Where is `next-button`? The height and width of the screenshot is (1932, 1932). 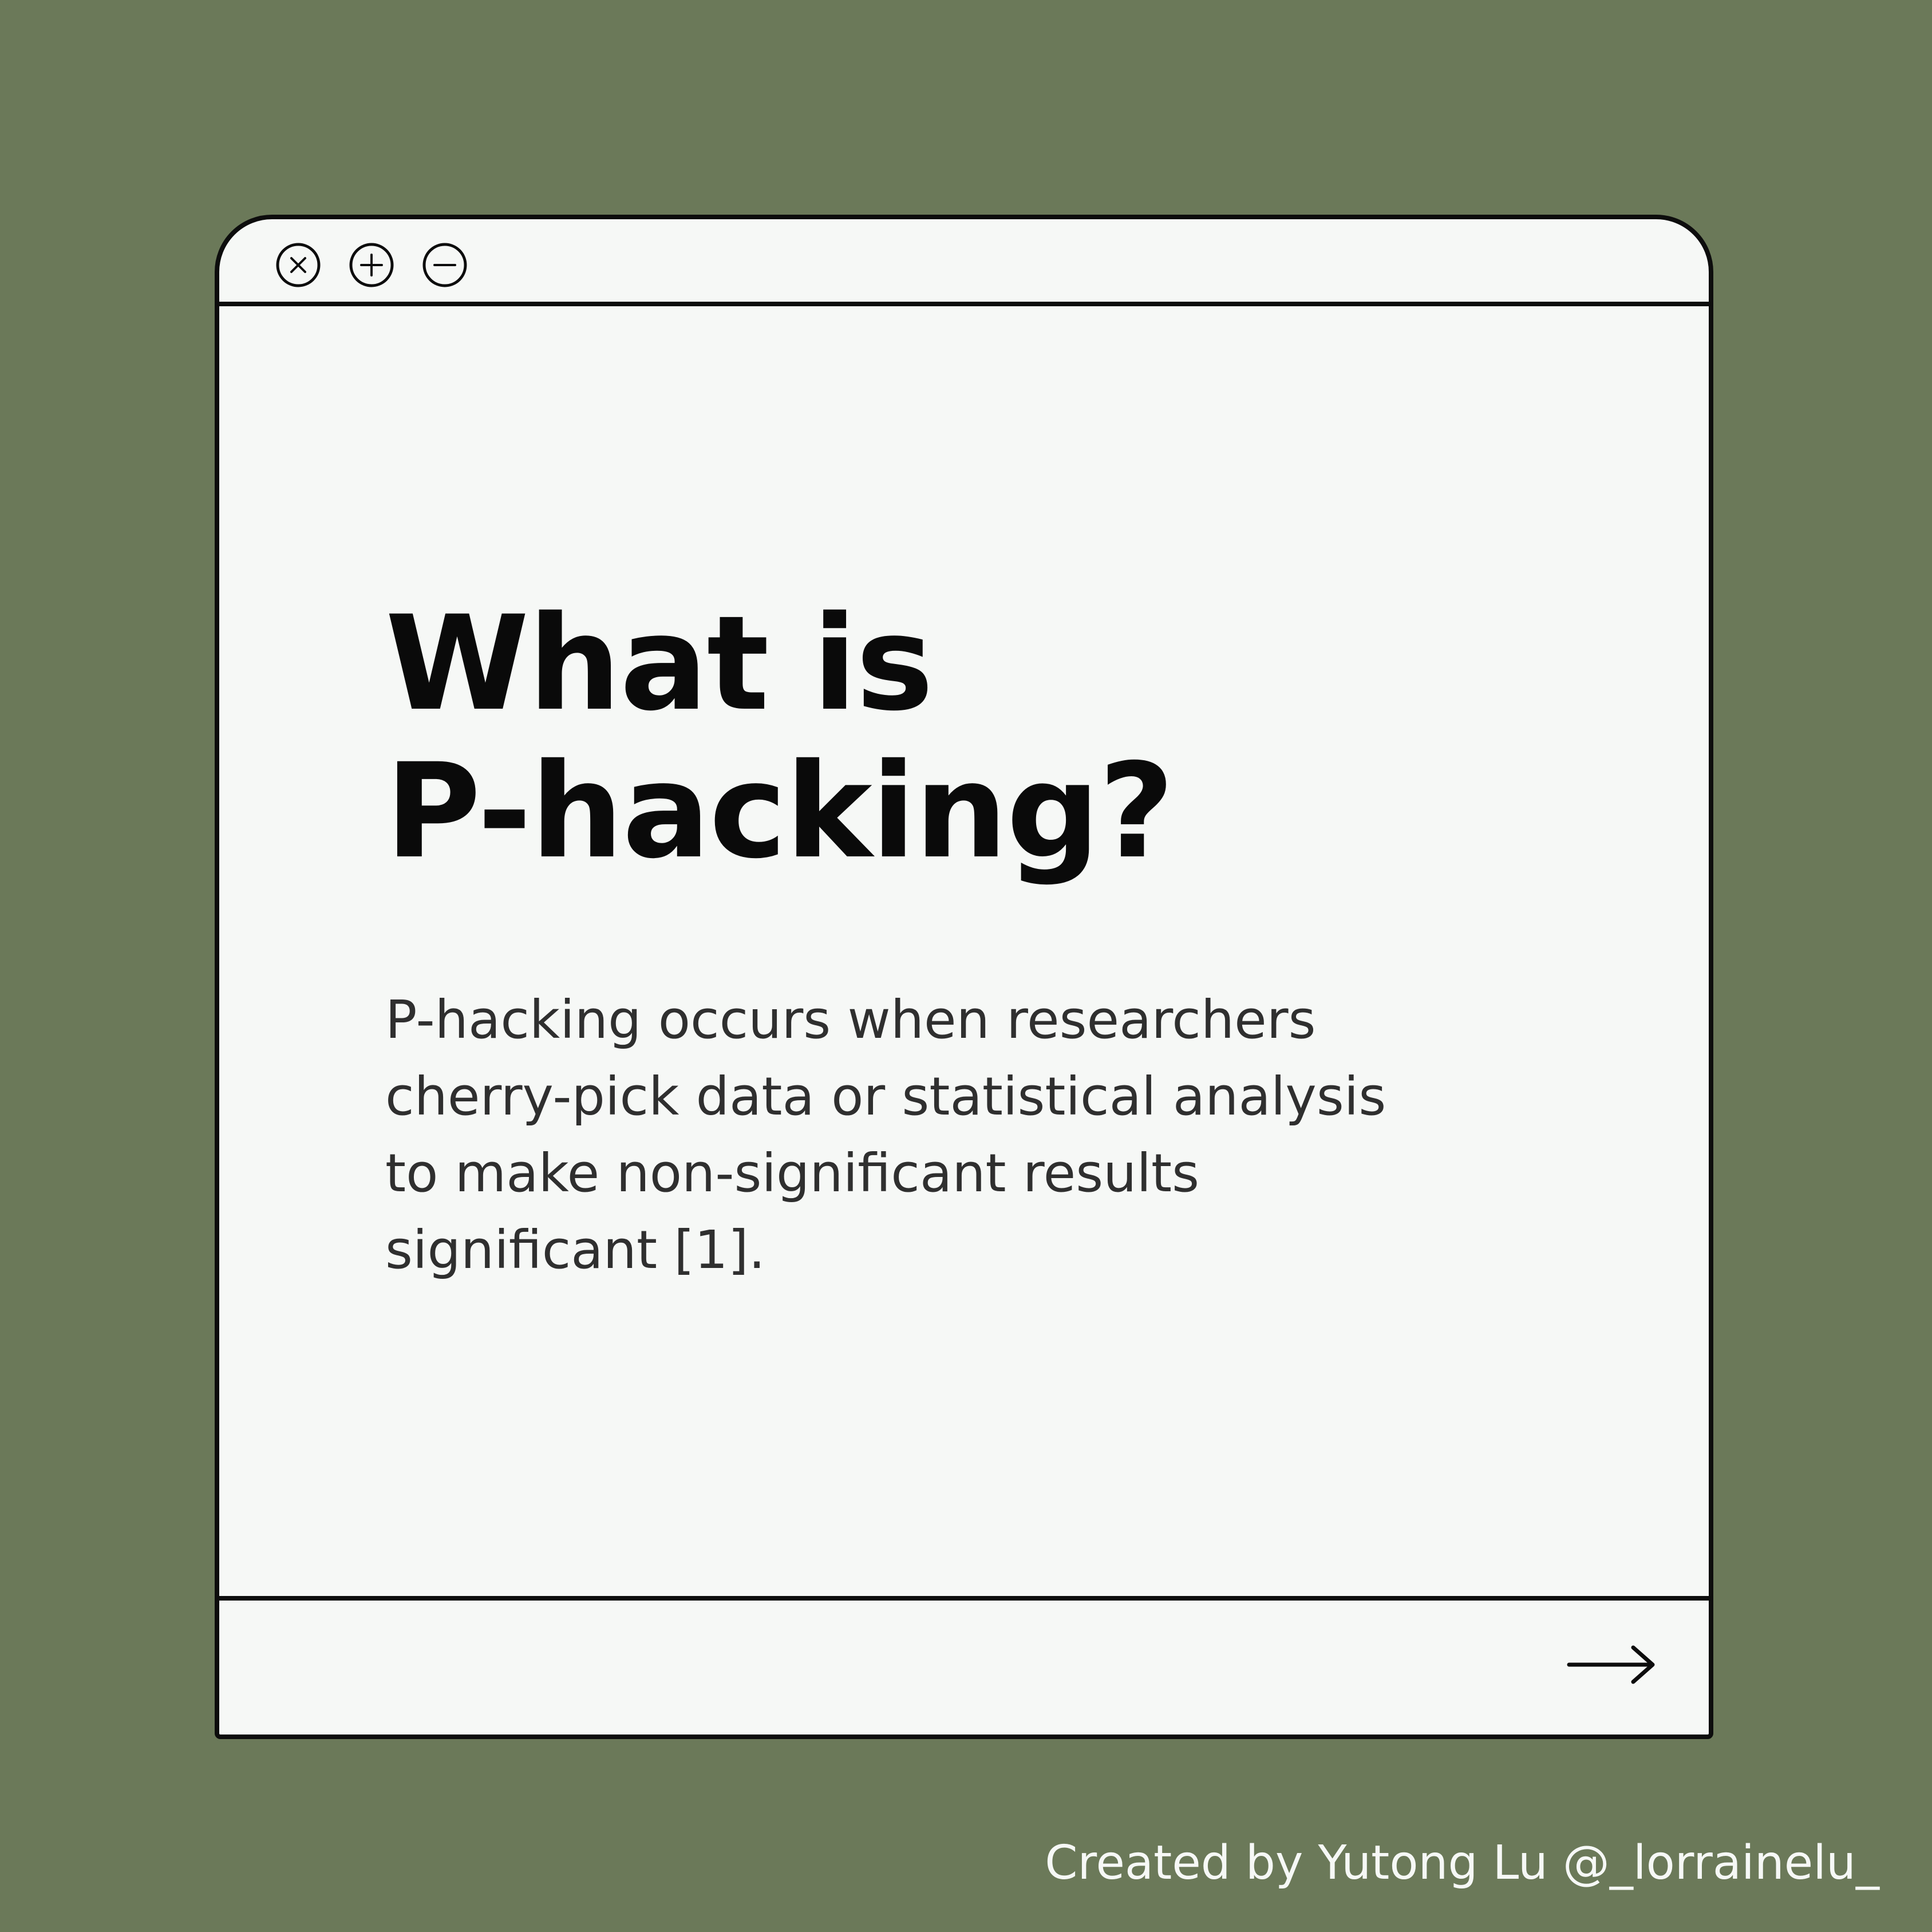
next-button is located at coordinates (1611, 1665).